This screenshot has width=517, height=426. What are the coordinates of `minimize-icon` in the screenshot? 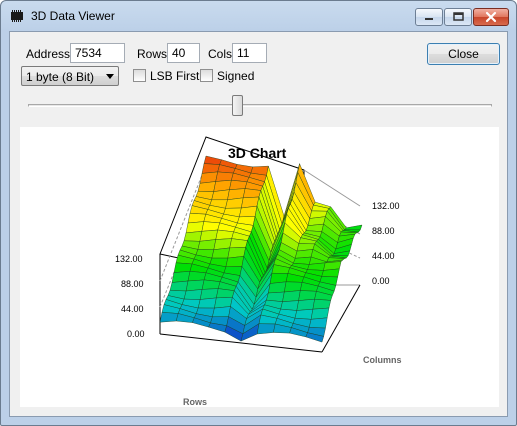 It's located at (429, 19).